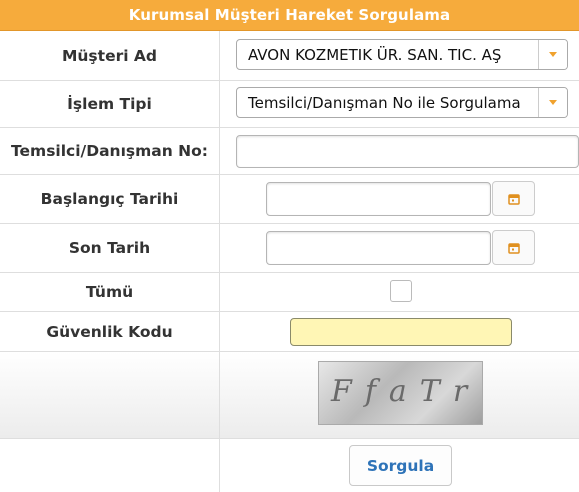  What do you see at coordinates (110, 292) in the screenshot?
I see `all-label: Tümü` at bounding box center [110, 292].